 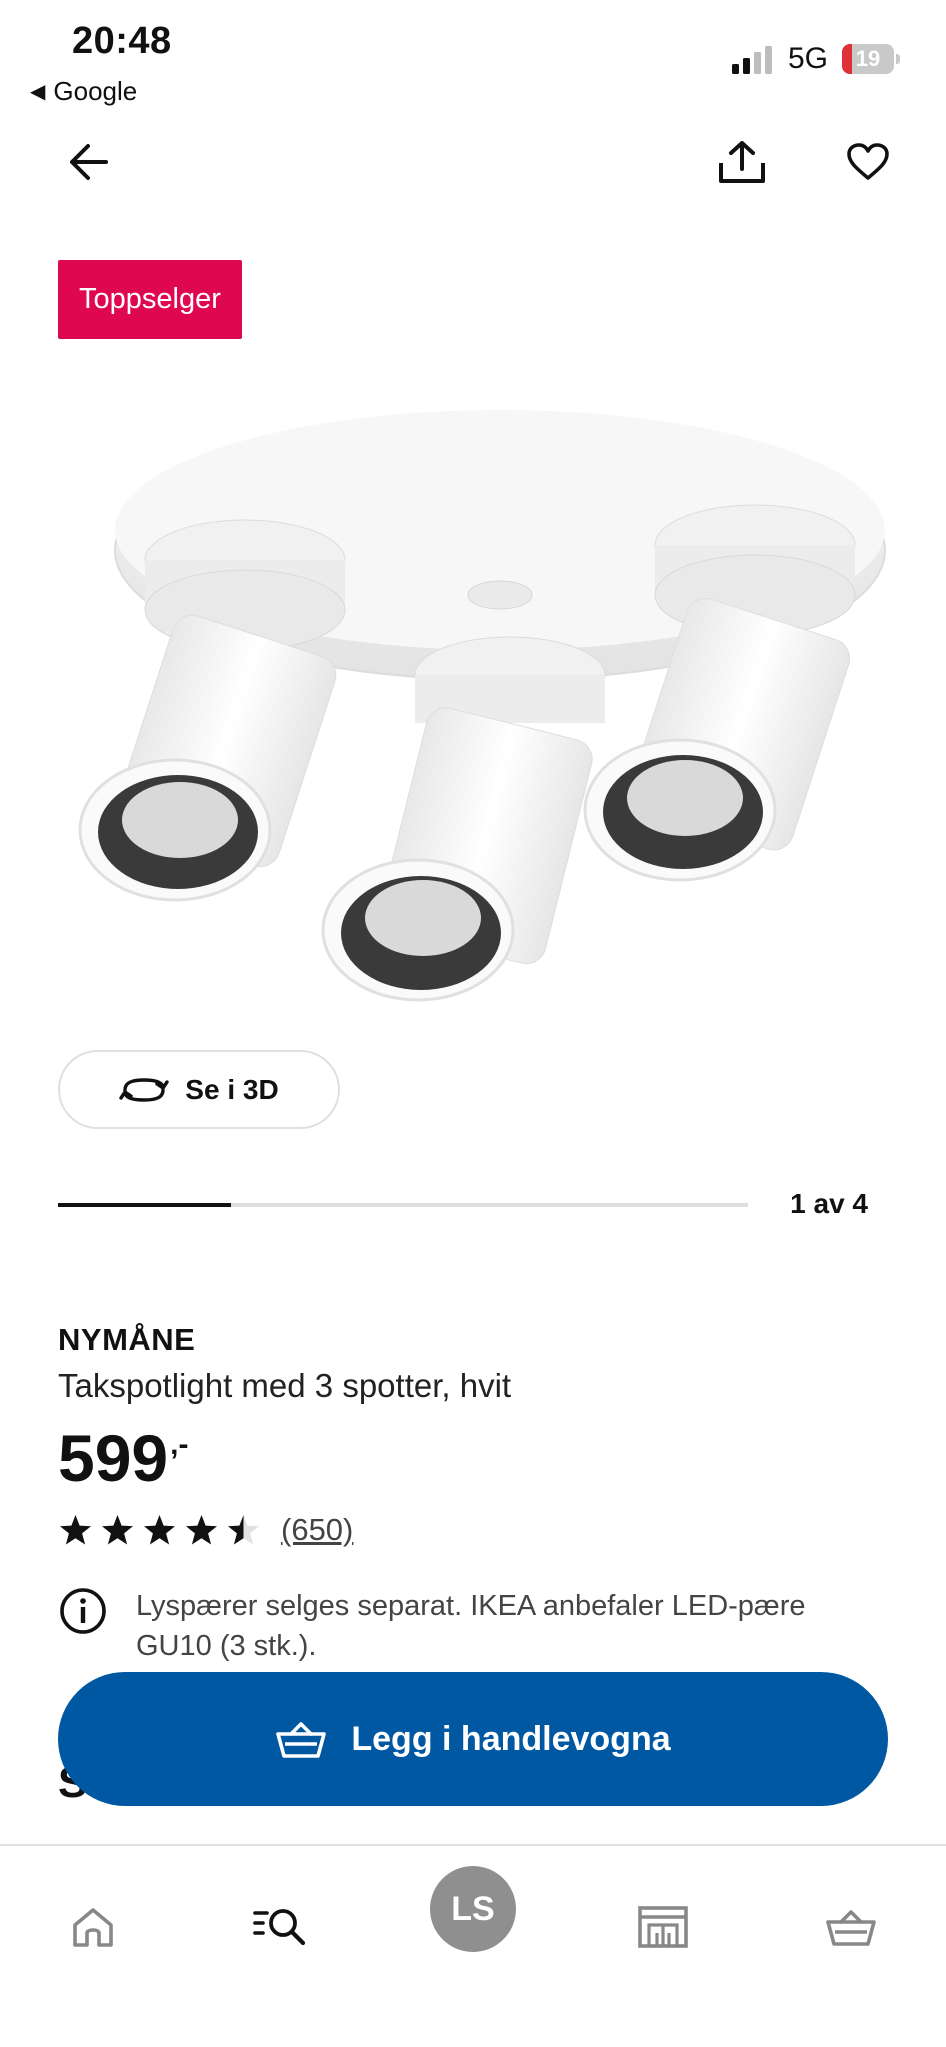 I want to click on tab-stores, so click(x=663, y=1927).